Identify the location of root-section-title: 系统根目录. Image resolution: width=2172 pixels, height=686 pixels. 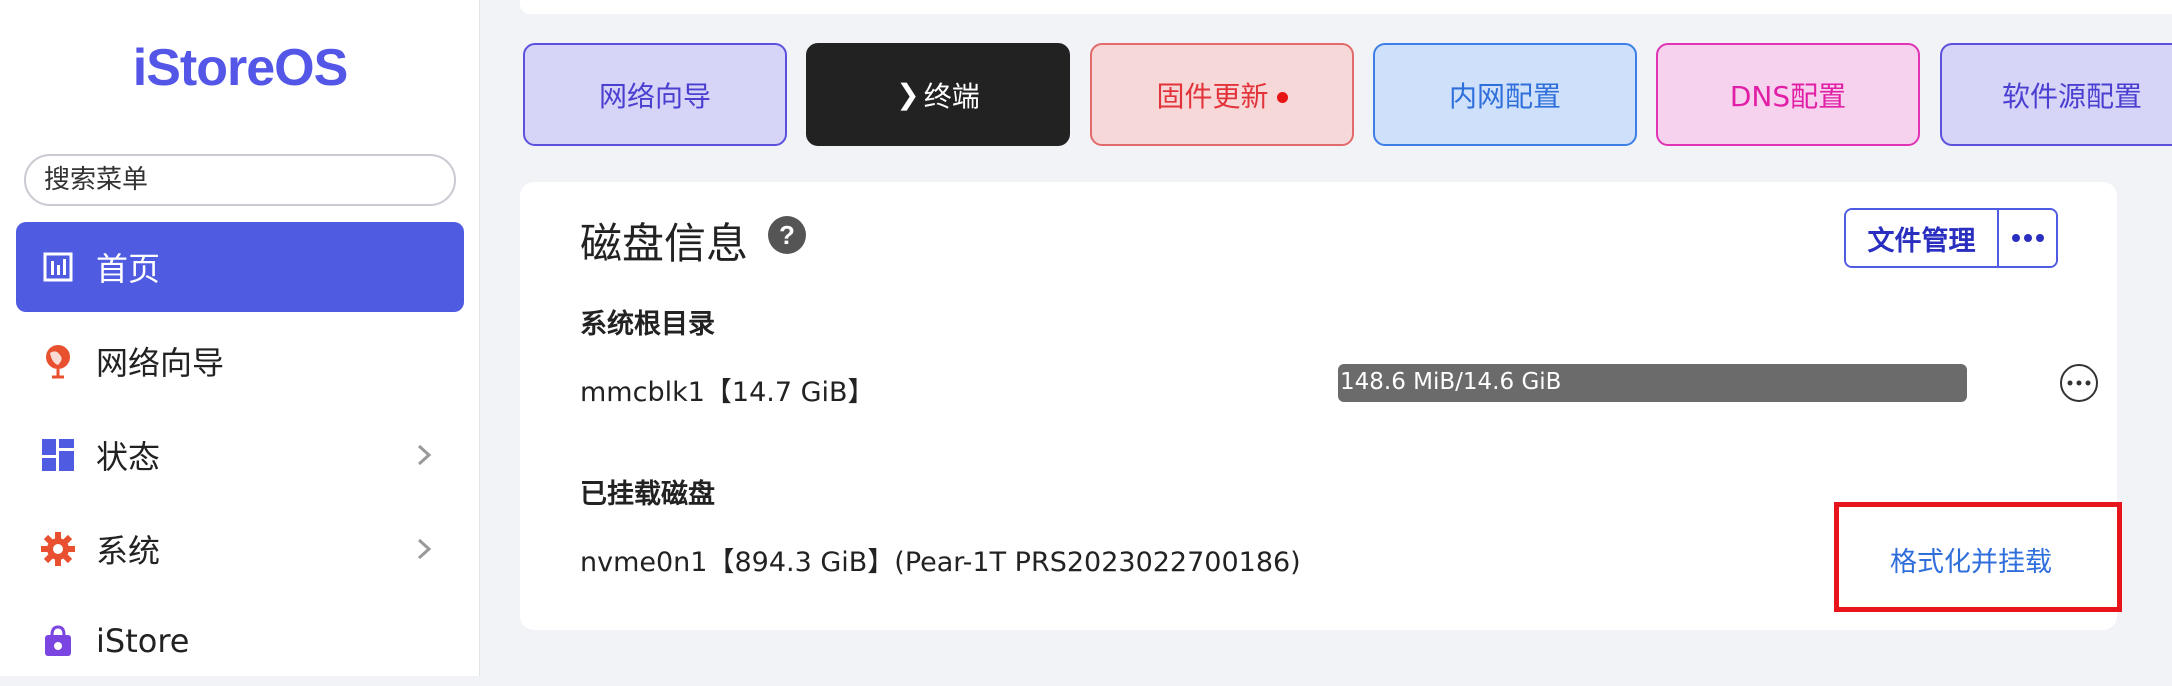
(647, 324).